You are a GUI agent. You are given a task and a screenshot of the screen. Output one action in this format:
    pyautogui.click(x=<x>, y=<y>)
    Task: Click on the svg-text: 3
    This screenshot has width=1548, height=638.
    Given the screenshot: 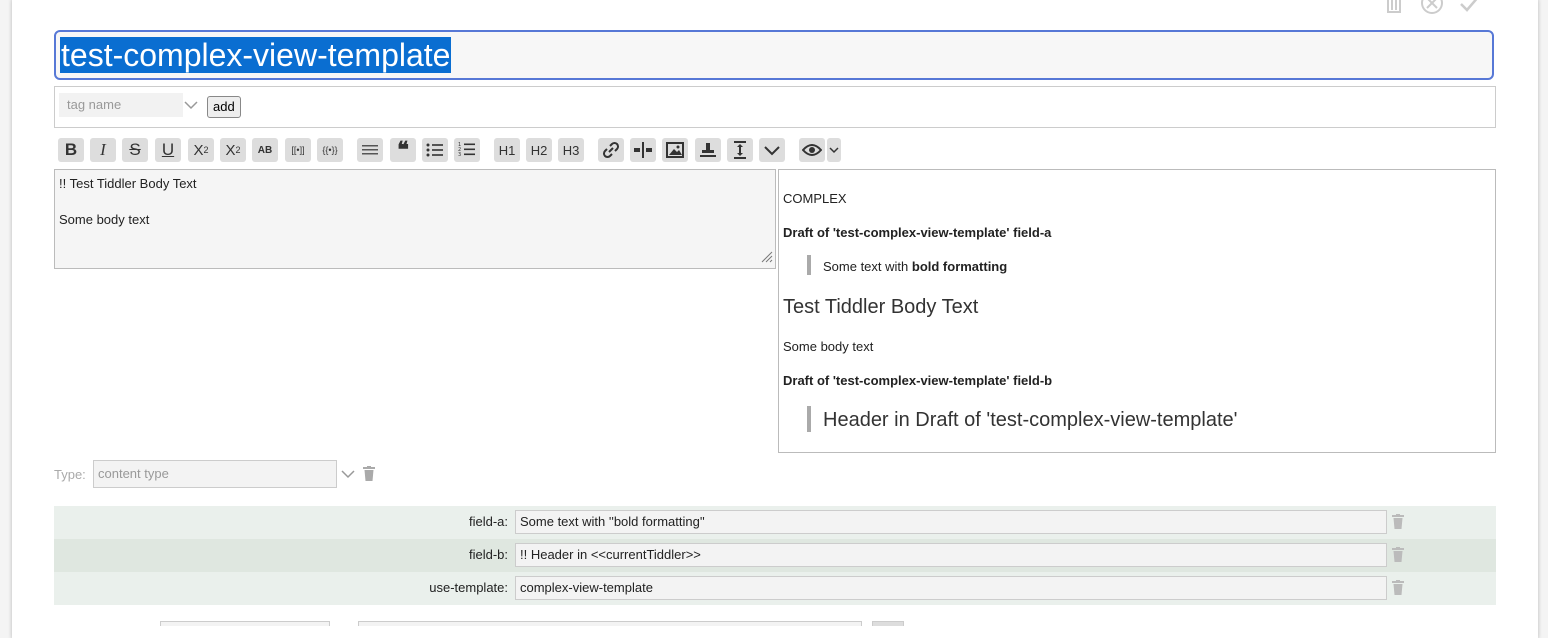 What is the action you would take?
    pyautogui.click(x=459, y=155)
    